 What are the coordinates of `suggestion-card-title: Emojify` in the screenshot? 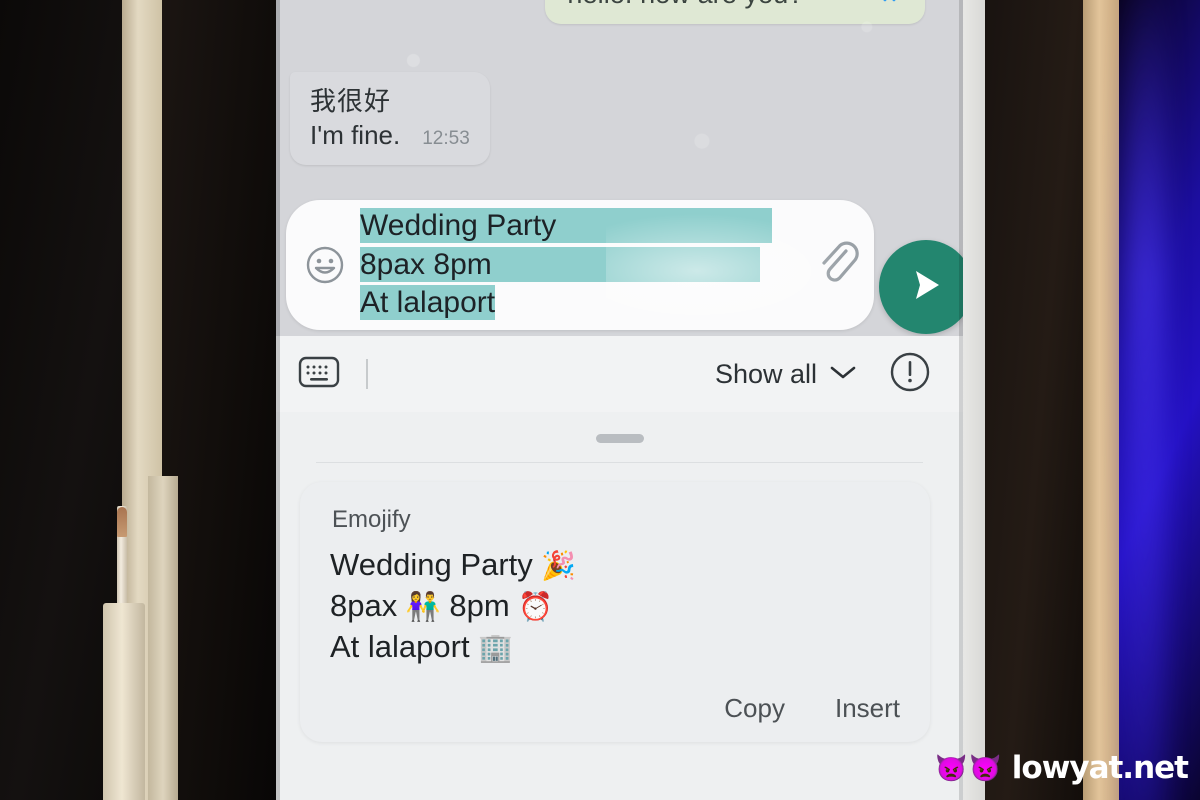 It's located at (371, 519).